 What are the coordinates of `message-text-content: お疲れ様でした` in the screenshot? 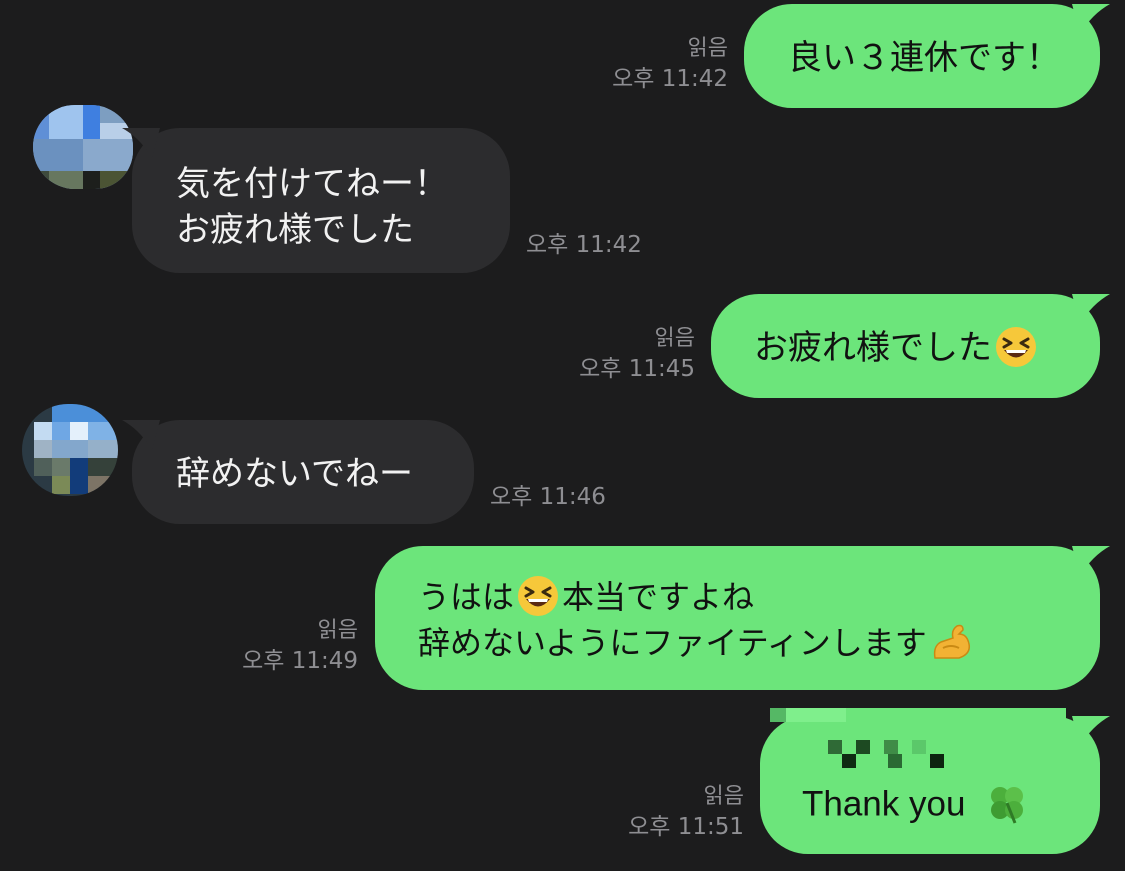 It's located at (873, 348).